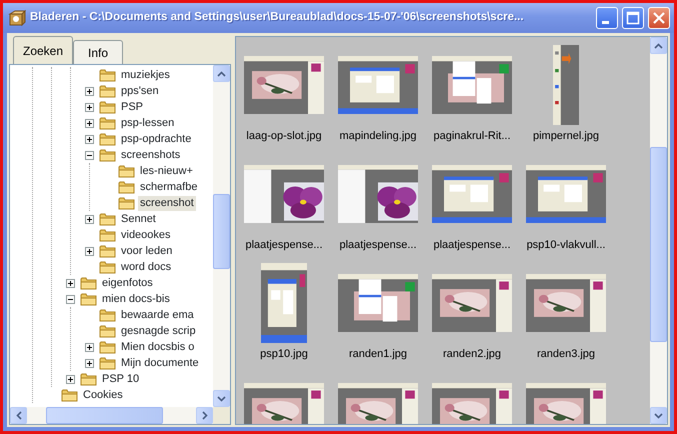 This screenshot has width=677, height=434. I want to click on tree-item: eigenfotos, so click(127, 283).